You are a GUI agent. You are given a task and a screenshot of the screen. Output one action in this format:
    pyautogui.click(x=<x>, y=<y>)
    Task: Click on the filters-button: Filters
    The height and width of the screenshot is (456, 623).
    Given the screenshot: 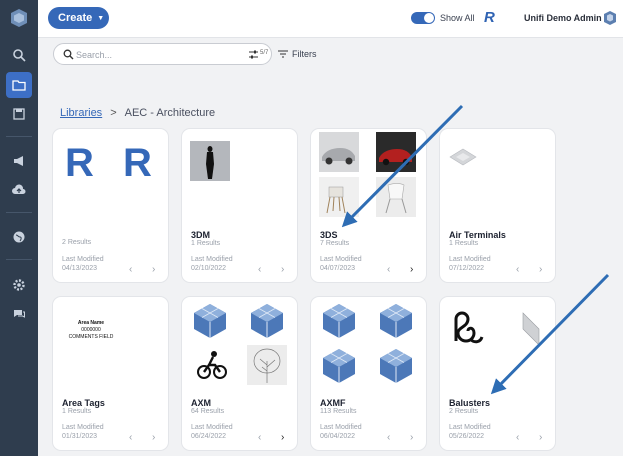 What is the action you would take?
    pyautogui.click(x=297, y=54)
    